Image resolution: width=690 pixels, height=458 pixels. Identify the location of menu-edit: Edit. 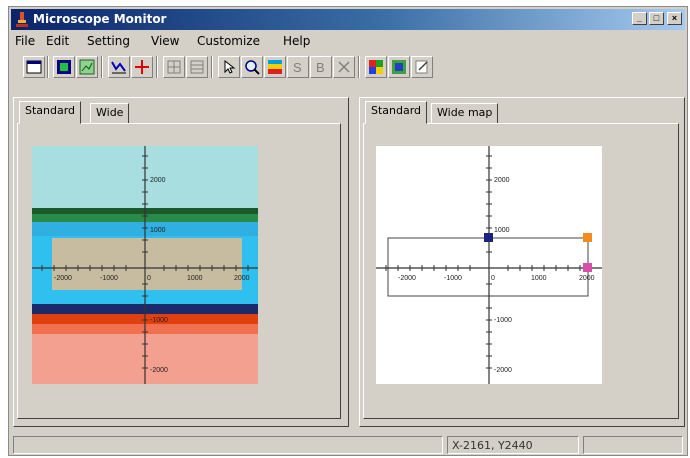
(57, 41).